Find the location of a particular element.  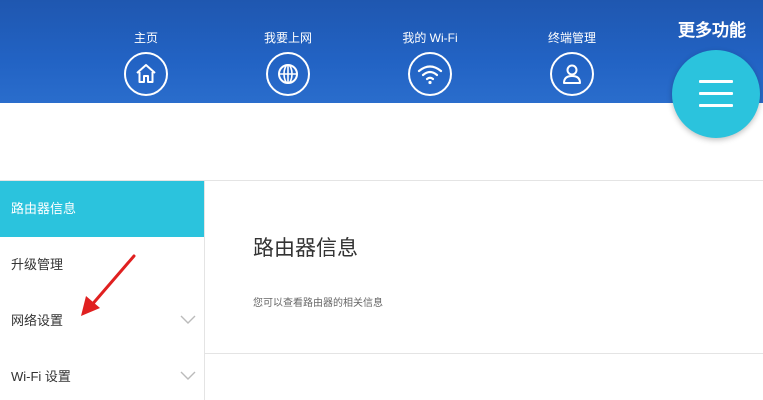

sidebar-item-label: 网络设置 is located at coordinates (37, 320).